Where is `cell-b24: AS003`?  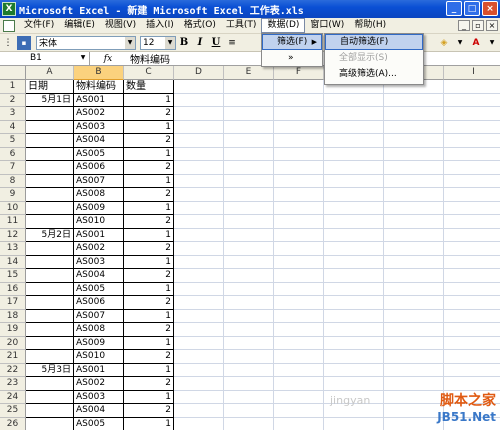 cell-b24: AS003 is located at coordinates (99, 397).